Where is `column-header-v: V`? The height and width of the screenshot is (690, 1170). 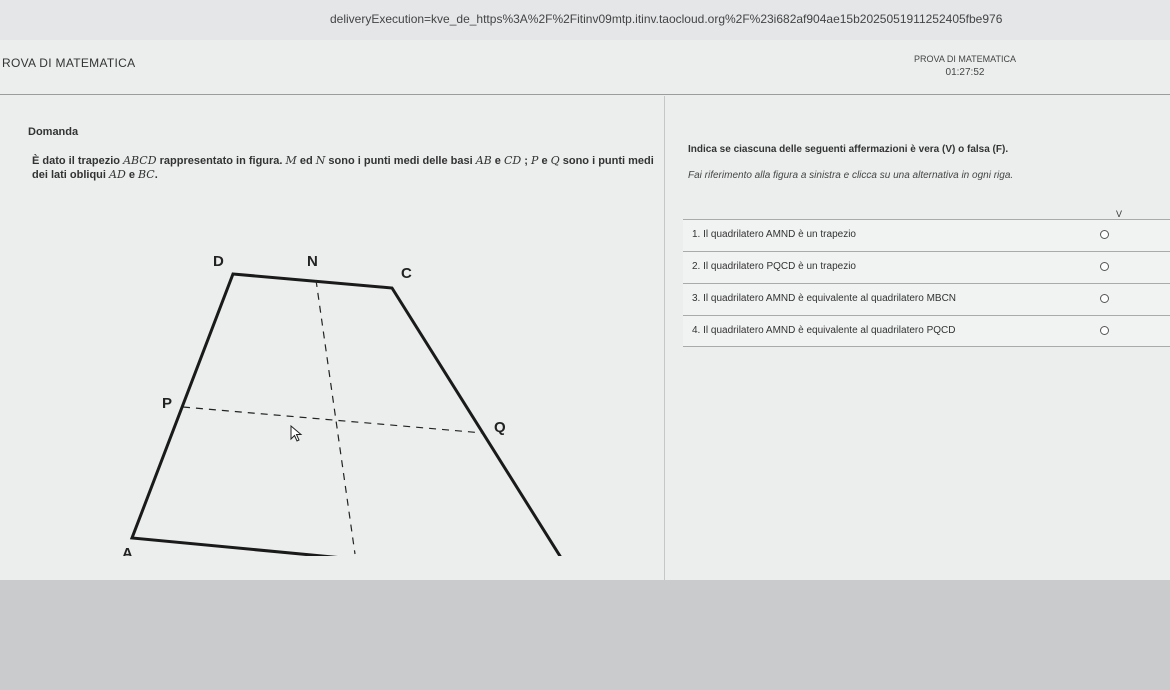 column-header-v: V is located at coordinates (1119, 214).